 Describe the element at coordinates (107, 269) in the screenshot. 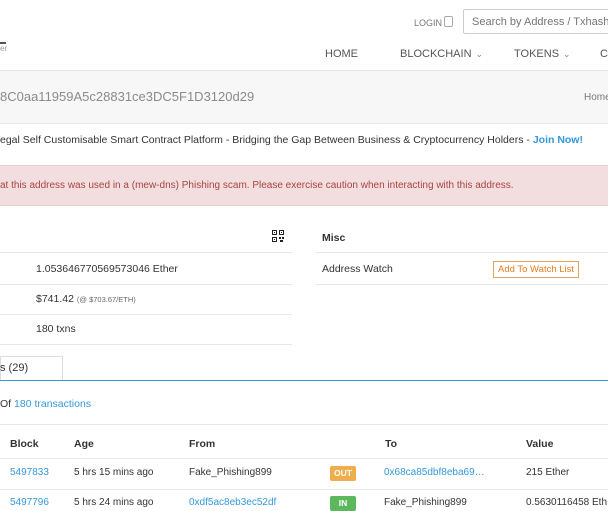

I see `balance-value: 1.053646770569573046 Ether` at that location.